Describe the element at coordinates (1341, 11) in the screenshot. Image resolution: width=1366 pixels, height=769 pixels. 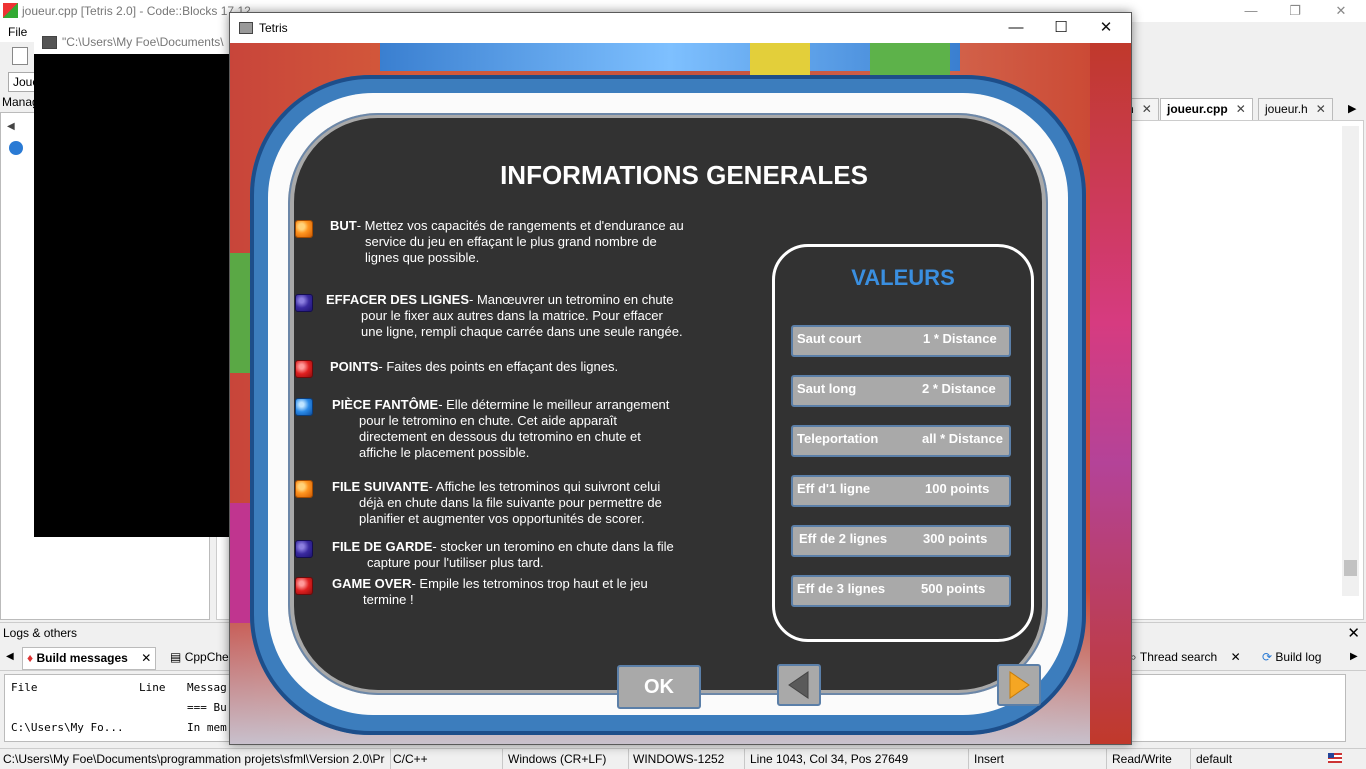
I see `close-button: ✕` at that location.